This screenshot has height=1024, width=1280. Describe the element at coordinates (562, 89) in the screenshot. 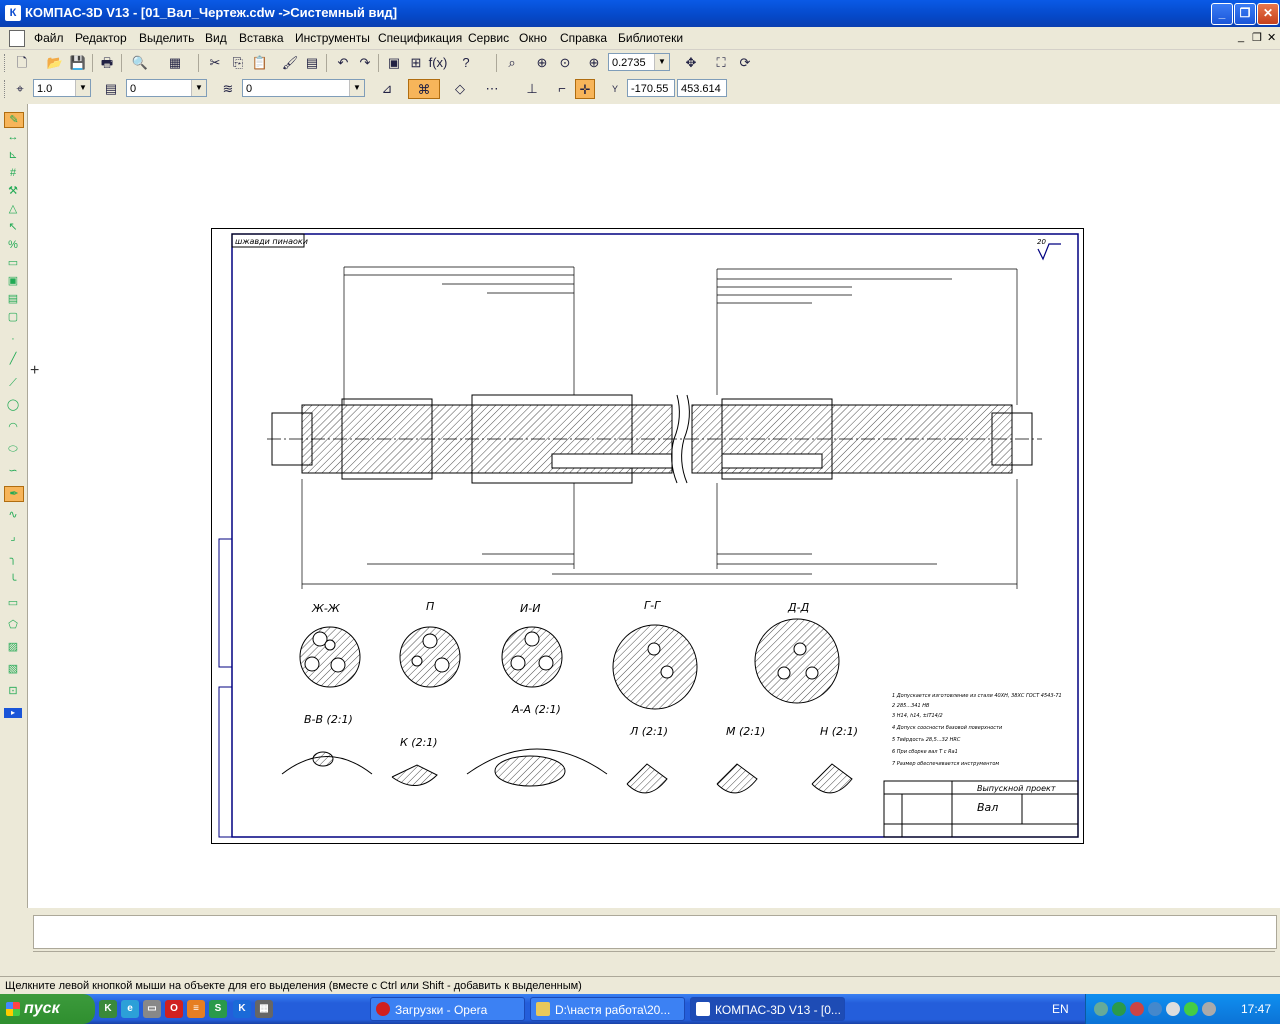

I see `round-icon: ⌐` at that location.